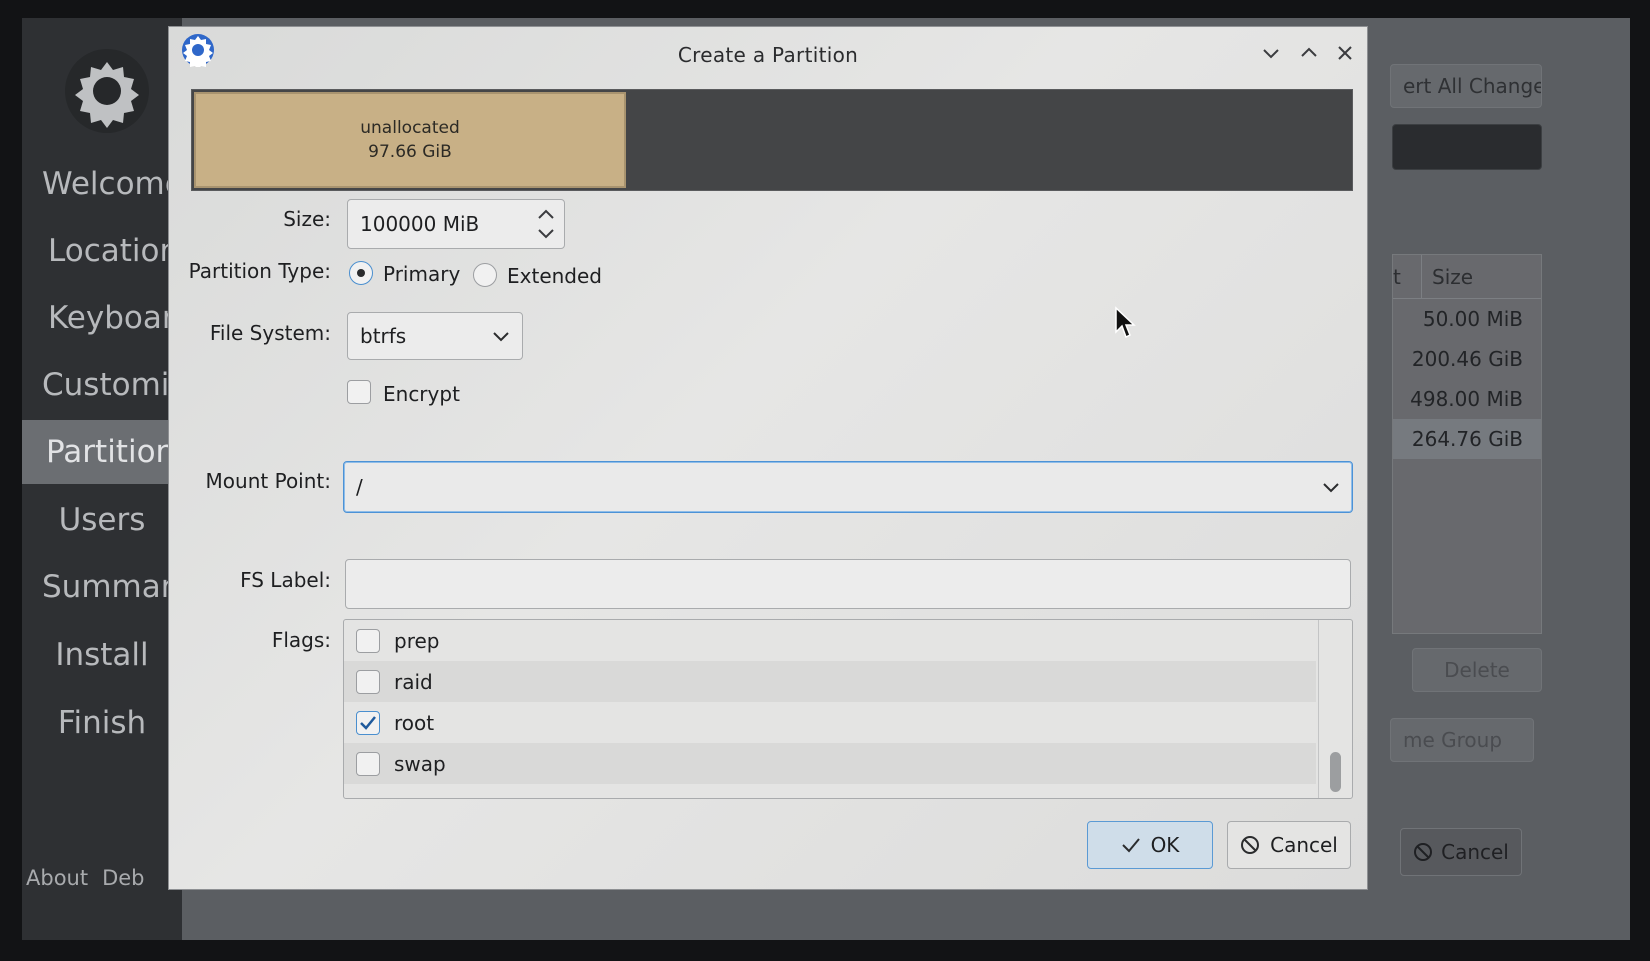 Image resolution: width=1650 pixels, height=961 pixels. I want to click on fs-label-label: FS Label:, so click(285, 580).